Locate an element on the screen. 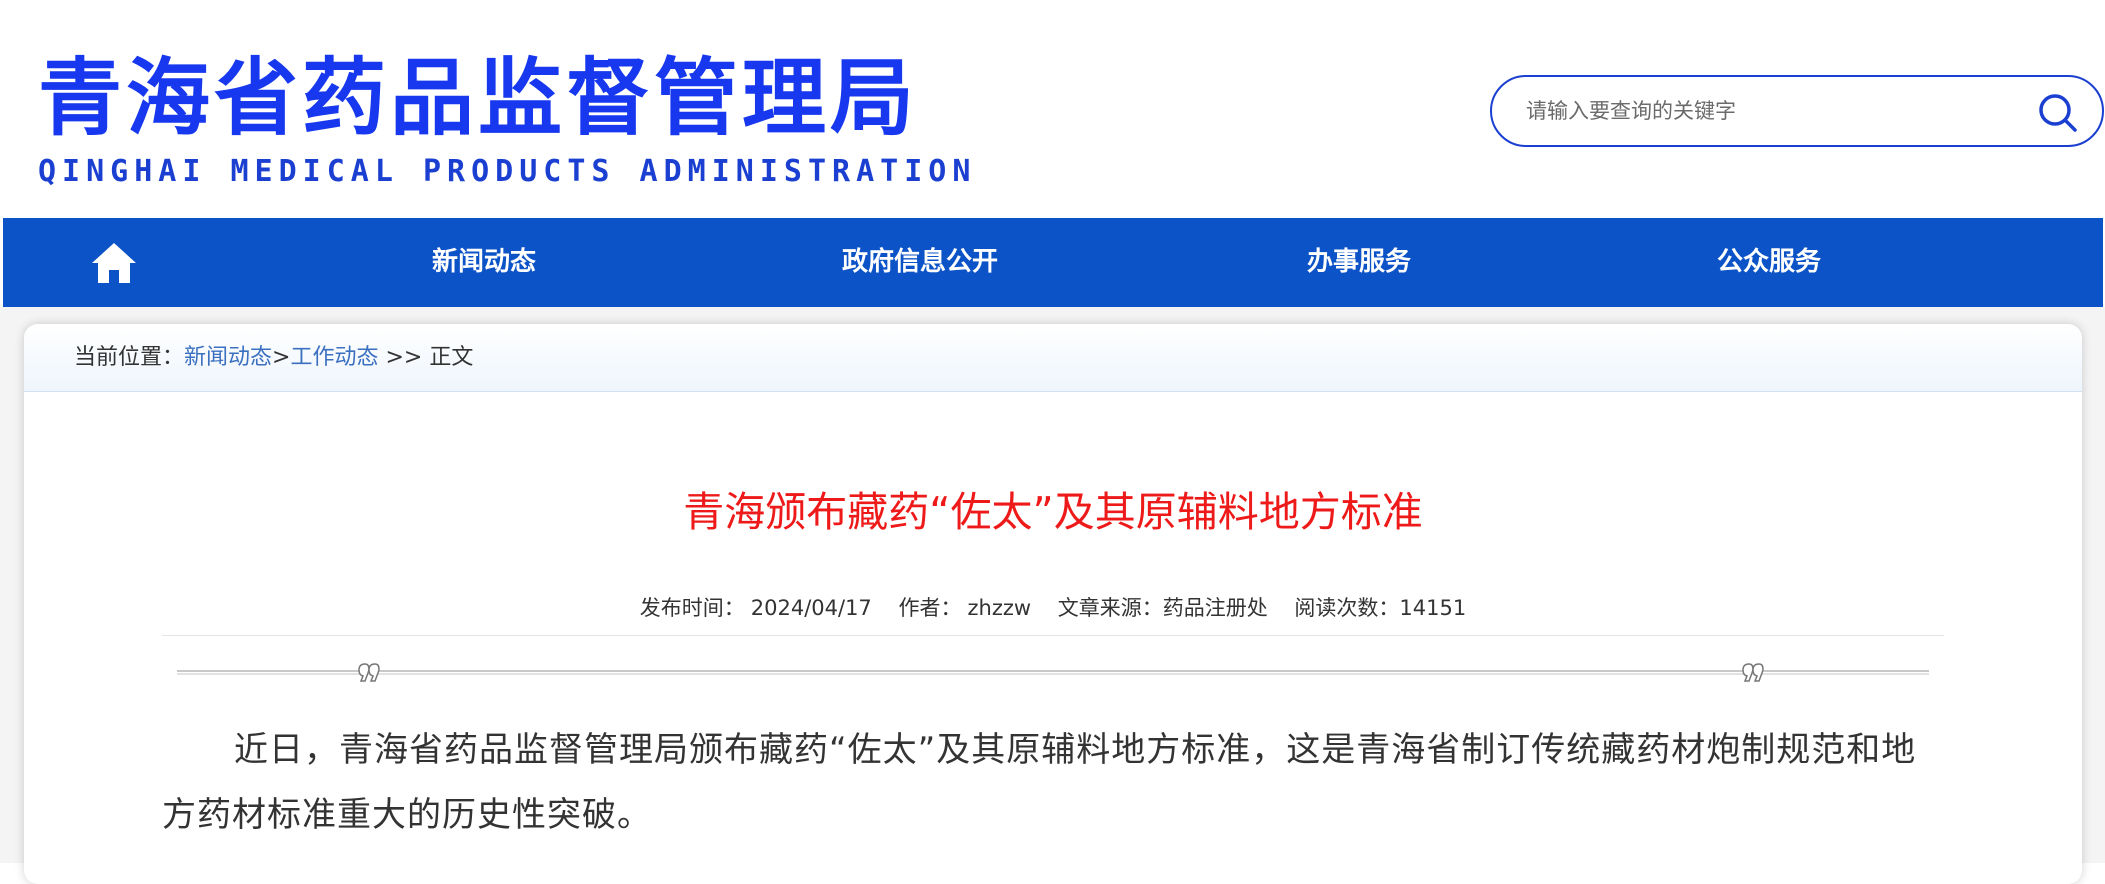 The height and width of the screenshot is (884, 2105). nav-item-gov-info: 政府信息公开 is located at coordinates (920, 262).